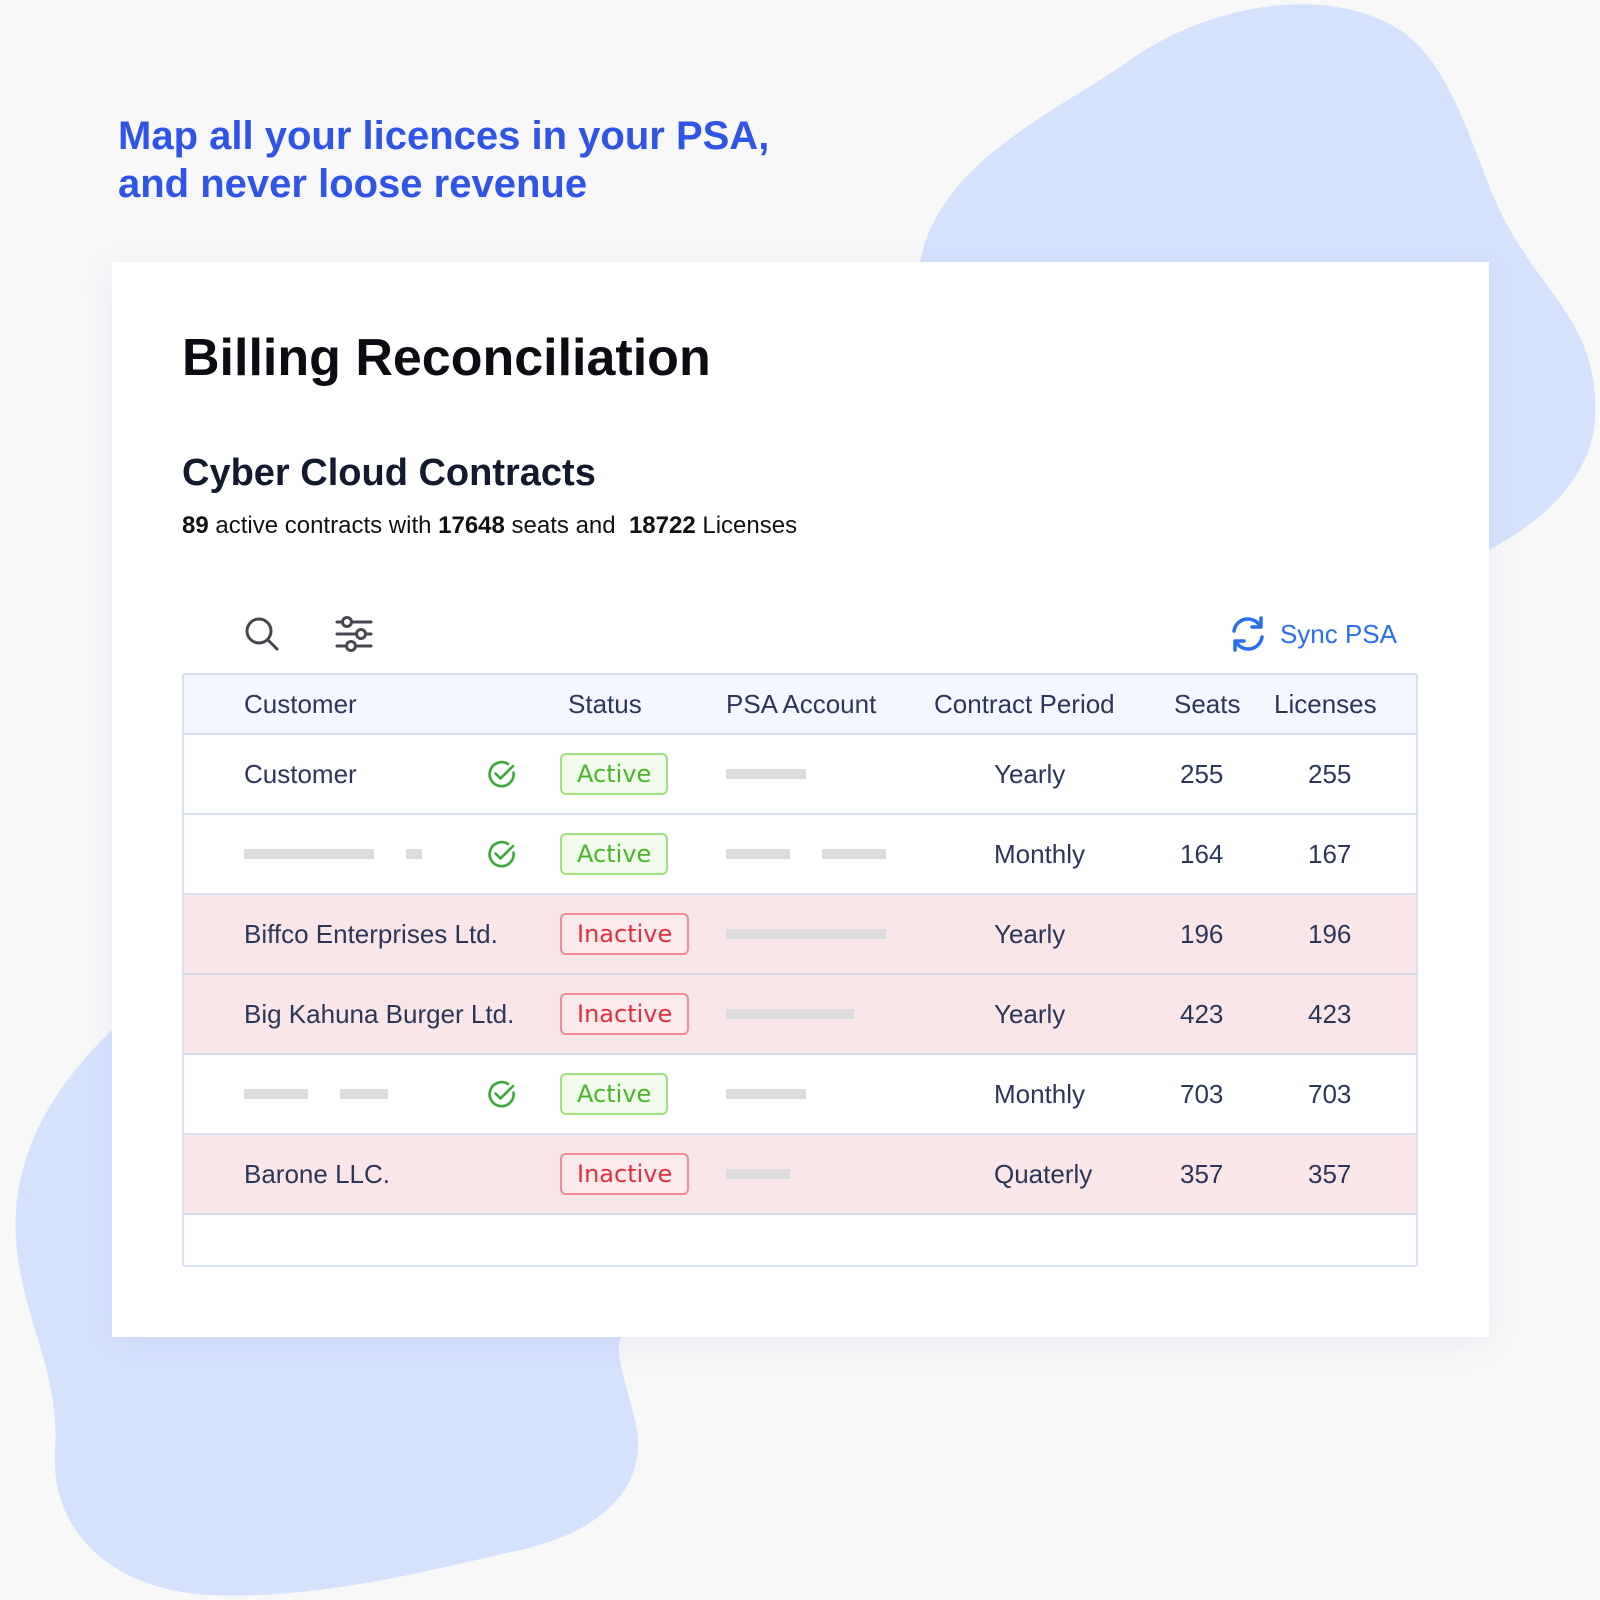  Describe the element at coordinates (1330, 933) in the screenshot. I see `licenses-count: 196` at that location.